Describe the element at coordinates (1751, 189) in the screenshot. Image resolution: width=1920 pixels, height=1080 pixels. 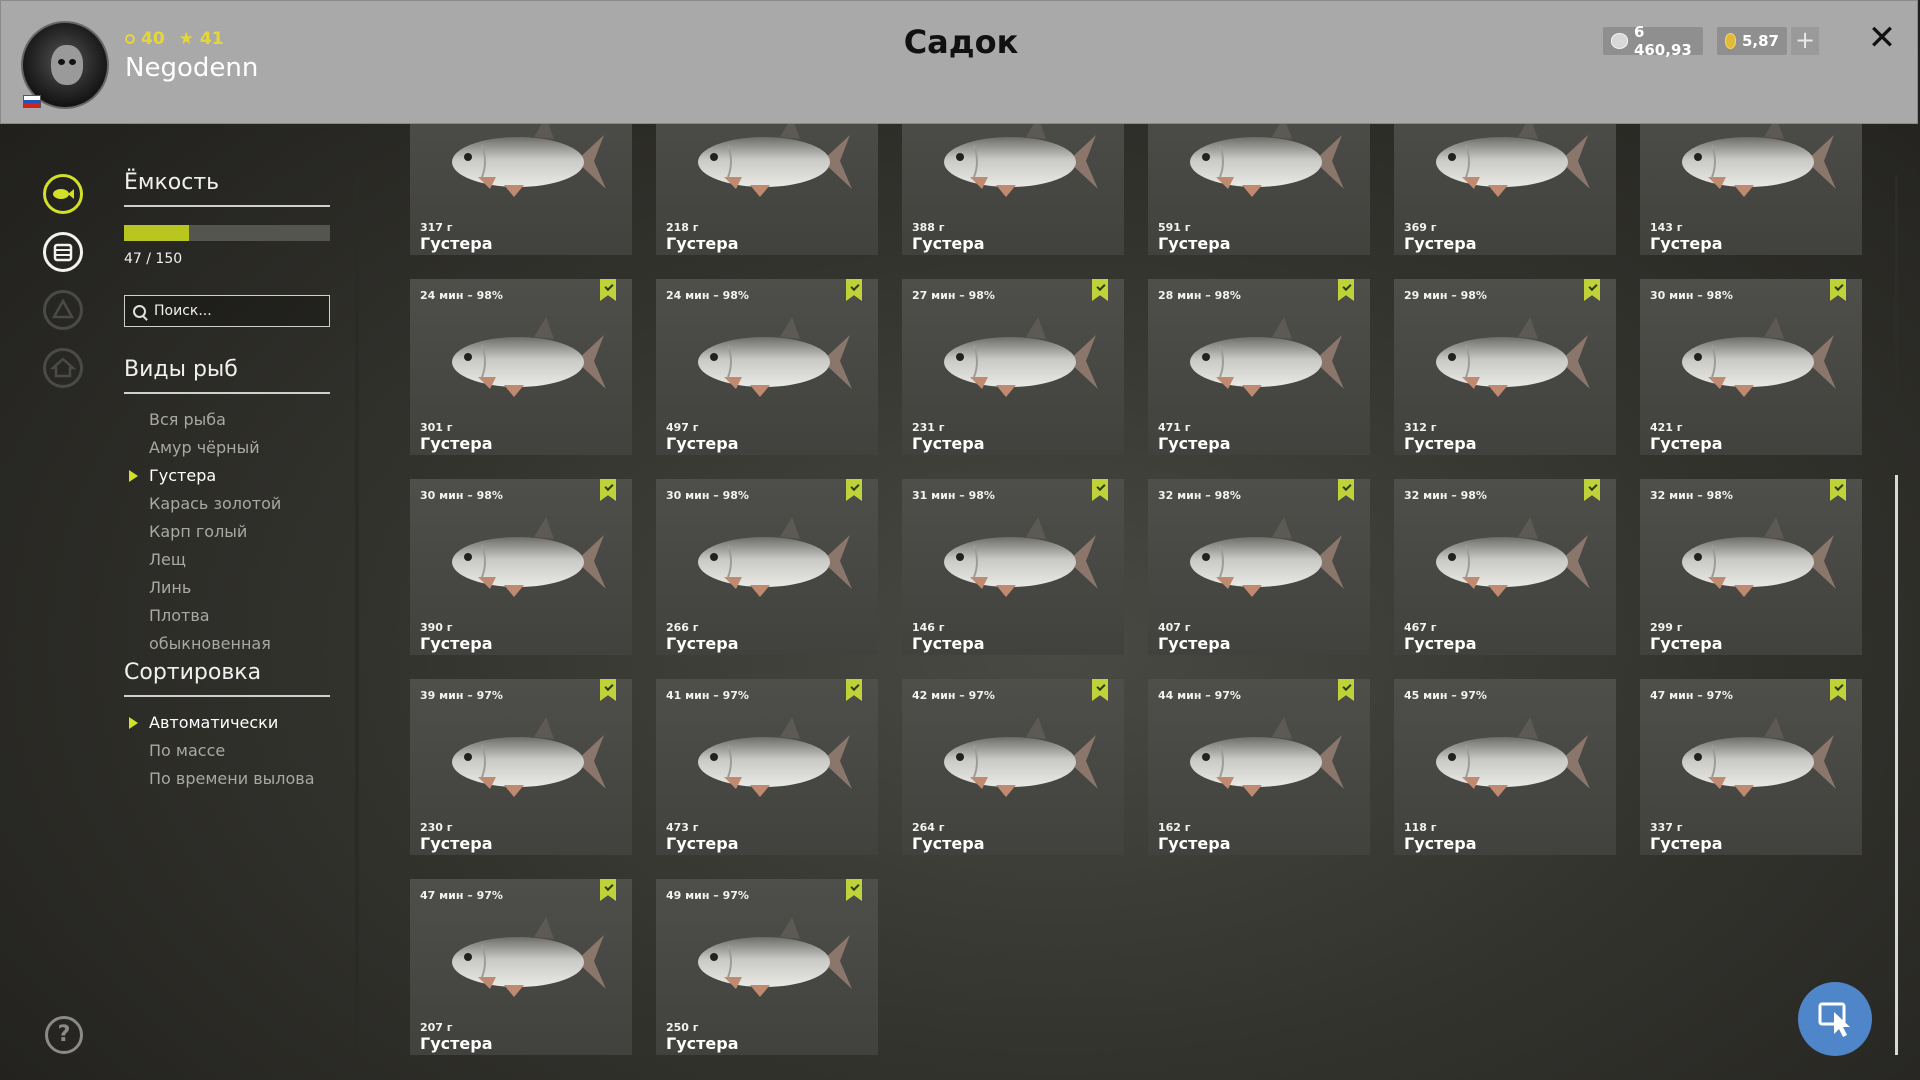
I see `fish-card: 143 г Густера` at that location.